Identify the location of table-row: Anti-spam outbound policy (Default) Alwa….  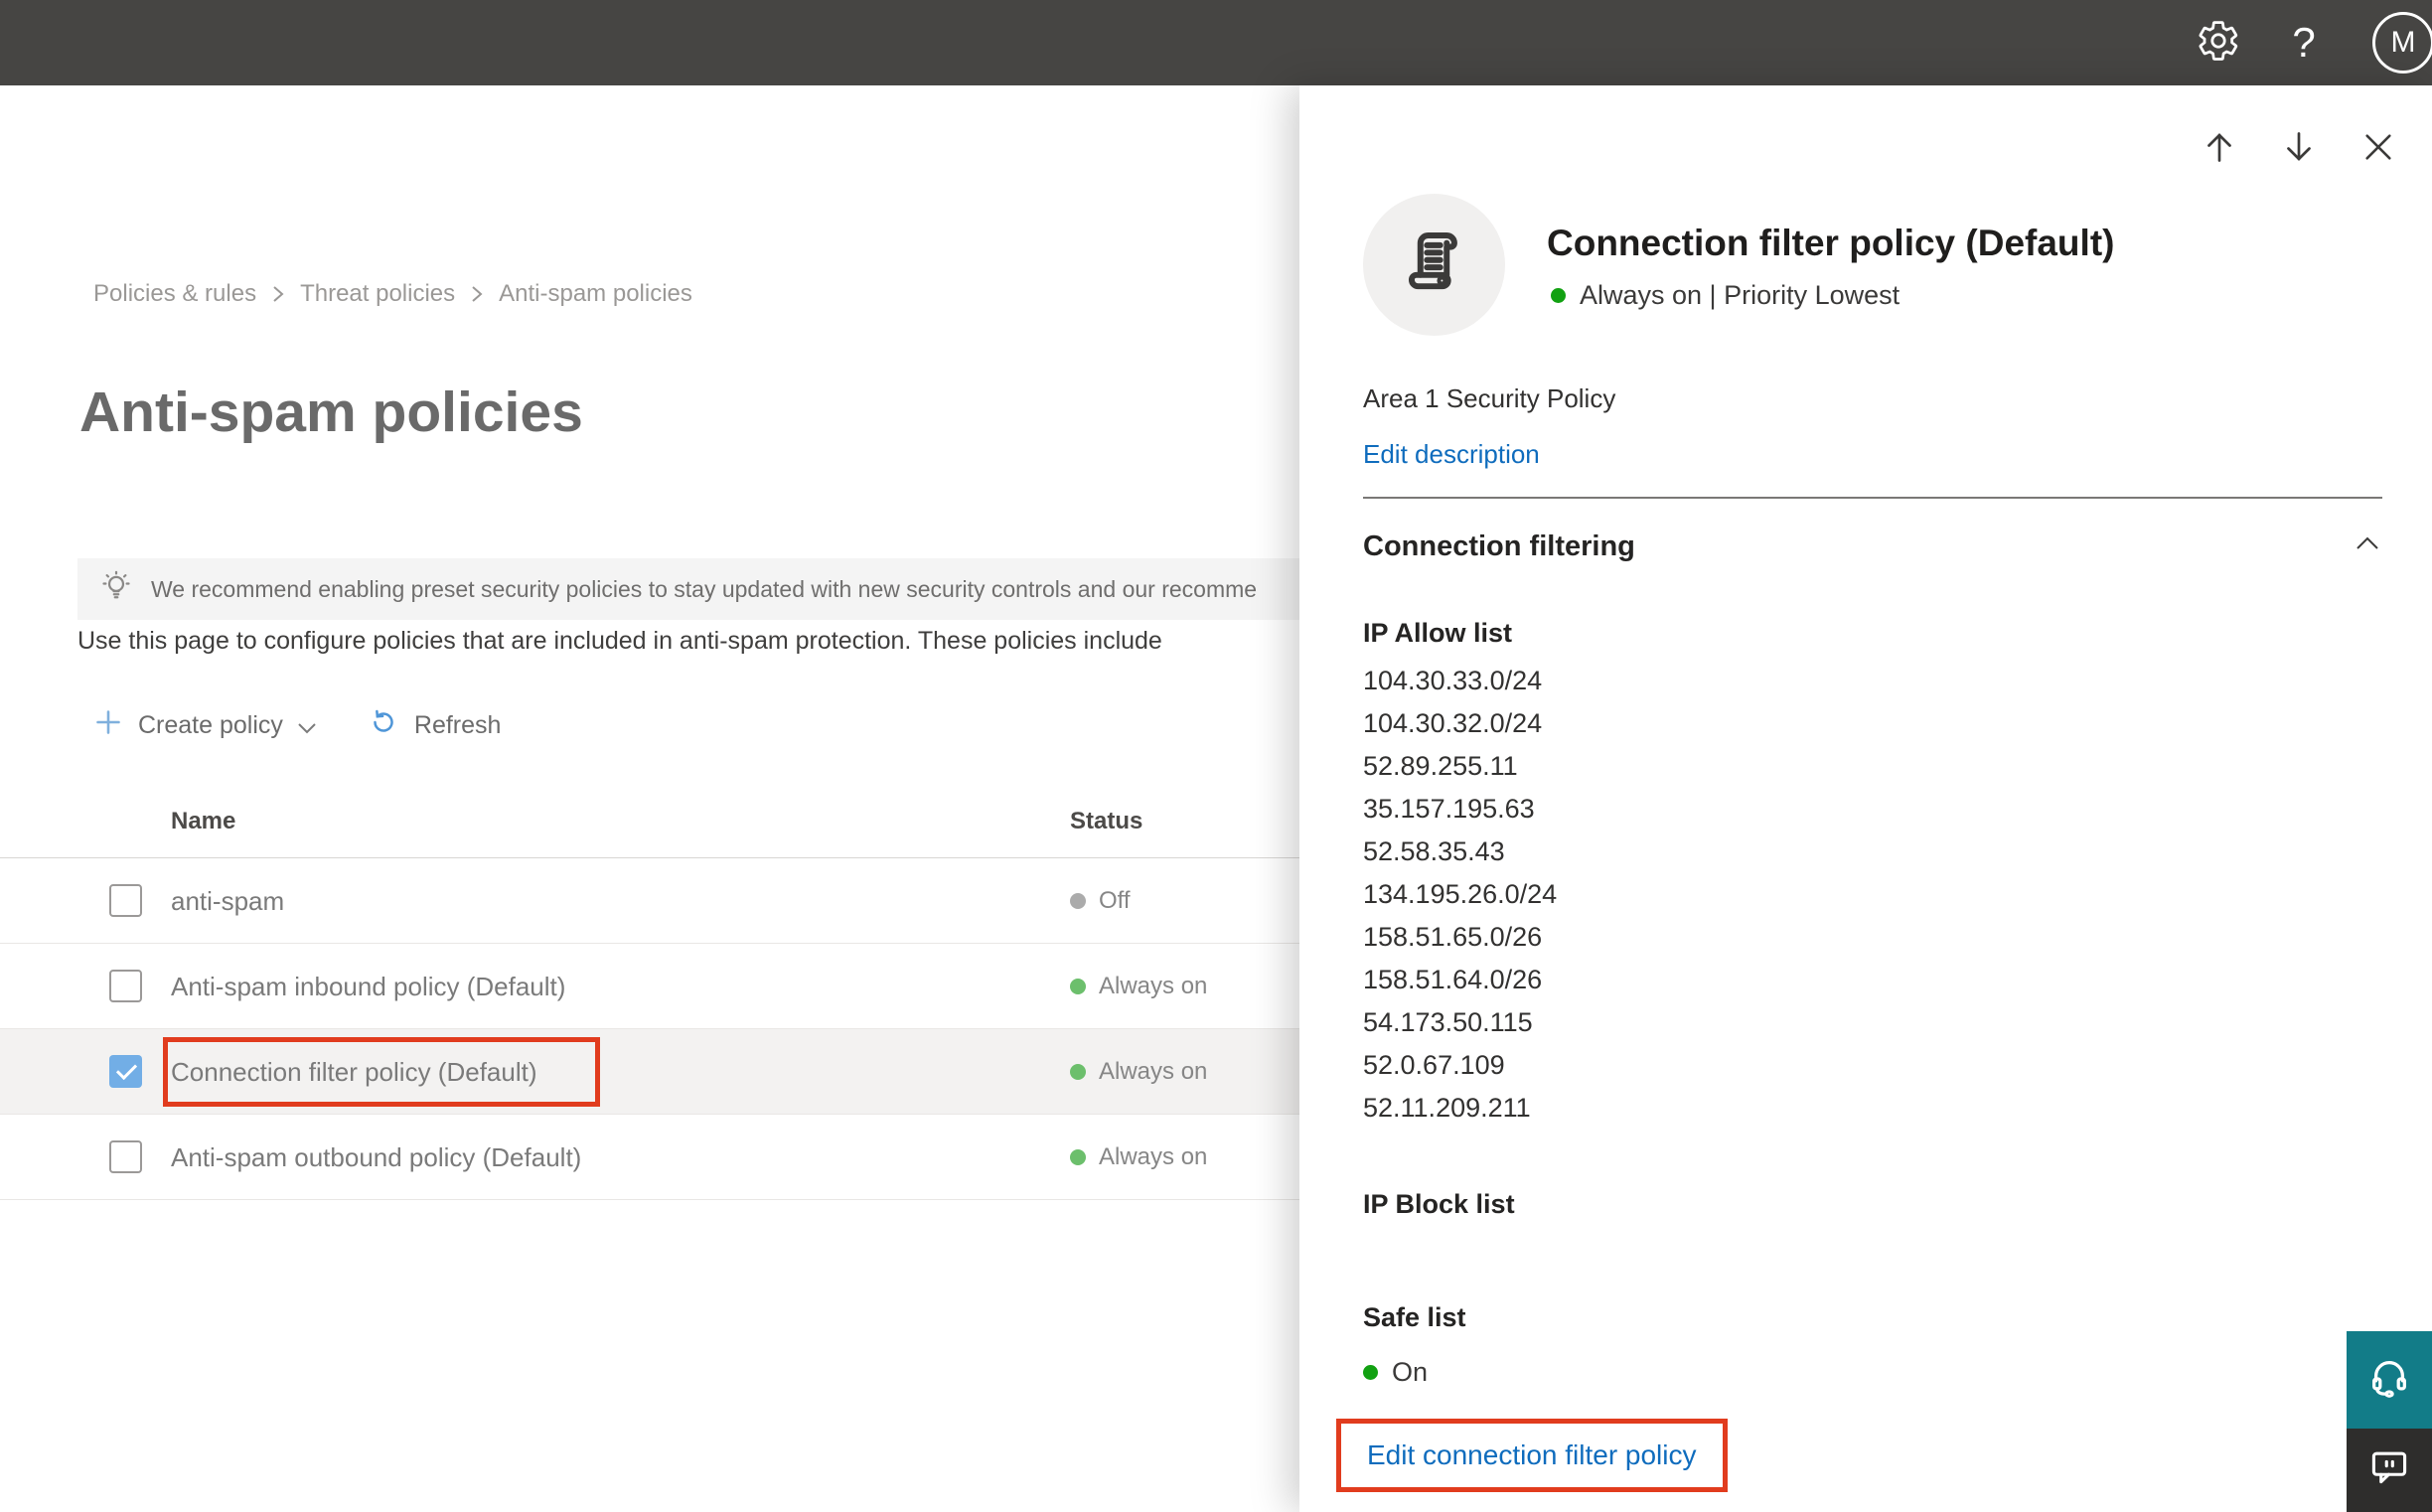
(649, 1157).